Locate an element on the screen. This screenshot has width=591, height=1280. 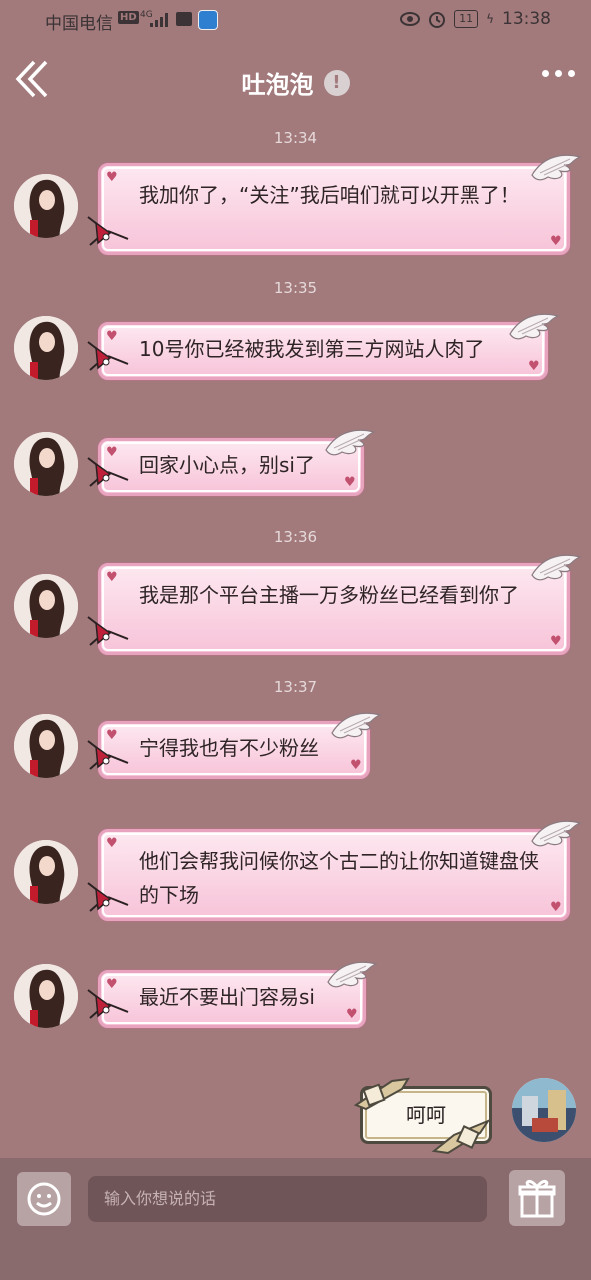
message-text: 我加你了，“关注”我后咱们就可以开黑了！ is located at coordinates (329, 195).